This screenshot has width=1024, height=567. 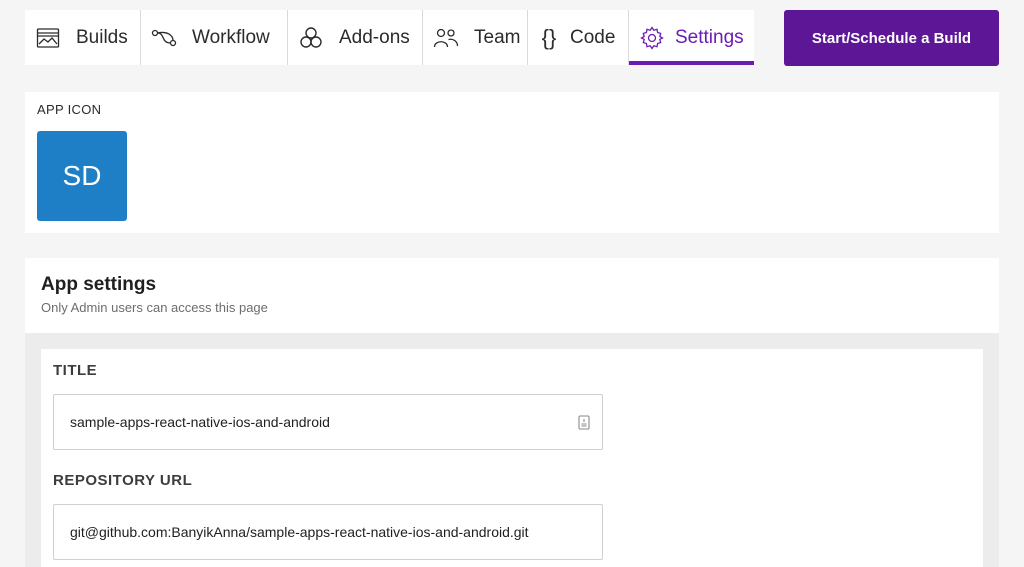 I want to click on tab-workflow: Workflow, so click(x=214, y=37).